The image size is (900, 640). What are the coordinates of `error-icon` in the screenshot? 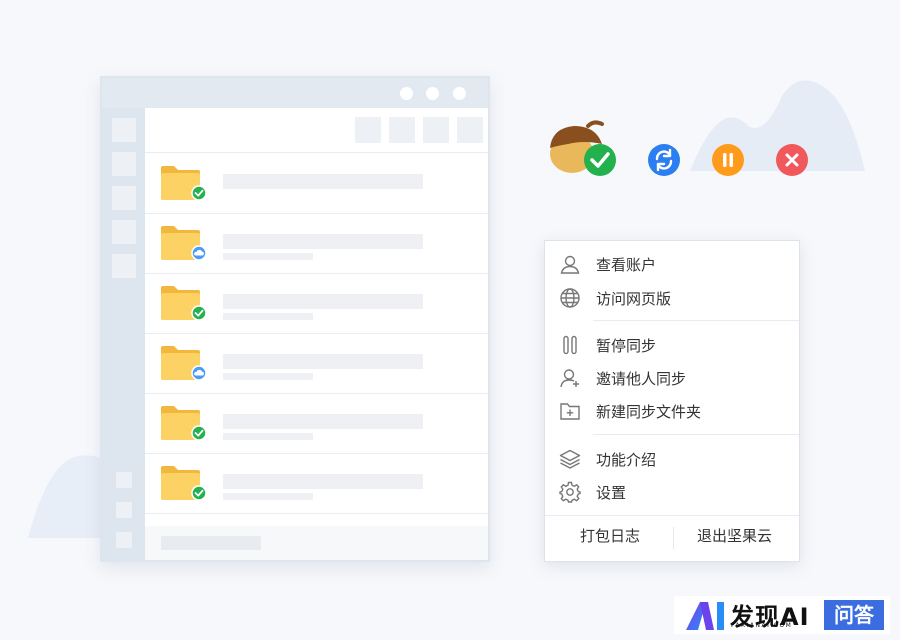 It's located at (792, 160).